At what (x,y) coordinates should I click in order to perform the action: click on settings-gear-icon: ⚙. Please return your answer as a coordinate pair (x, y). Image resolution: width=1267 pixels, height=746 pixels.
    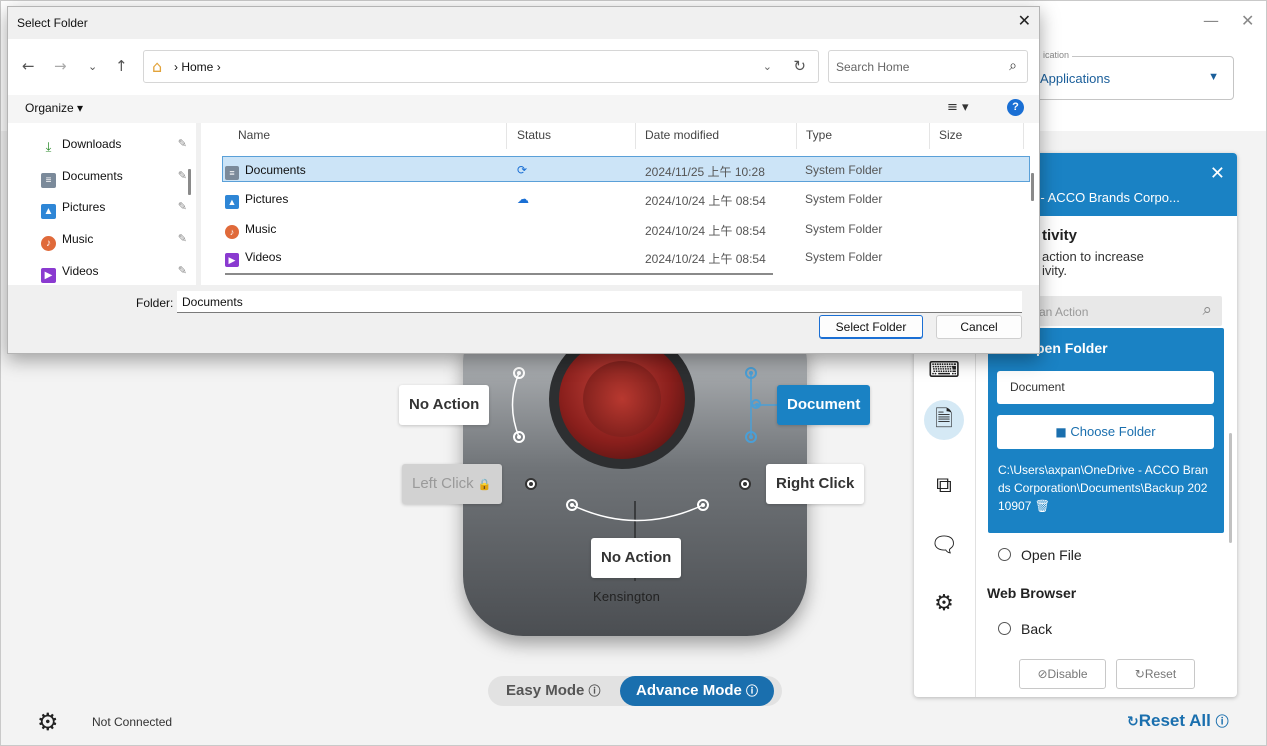
    Looking at the image, I should click on (53, 722).